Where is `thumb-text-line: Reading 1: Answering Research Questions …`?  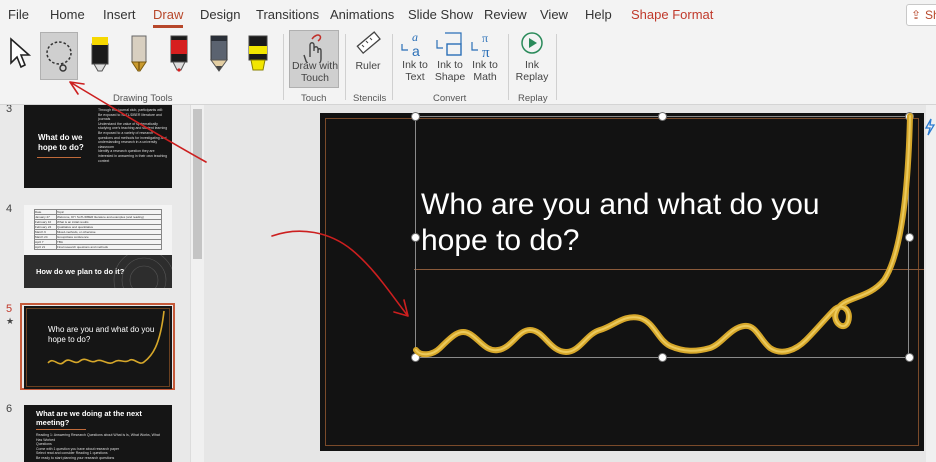 thumb-text-line: Reading 1: Answering Research Questions … is located at coordinates (98, 437).